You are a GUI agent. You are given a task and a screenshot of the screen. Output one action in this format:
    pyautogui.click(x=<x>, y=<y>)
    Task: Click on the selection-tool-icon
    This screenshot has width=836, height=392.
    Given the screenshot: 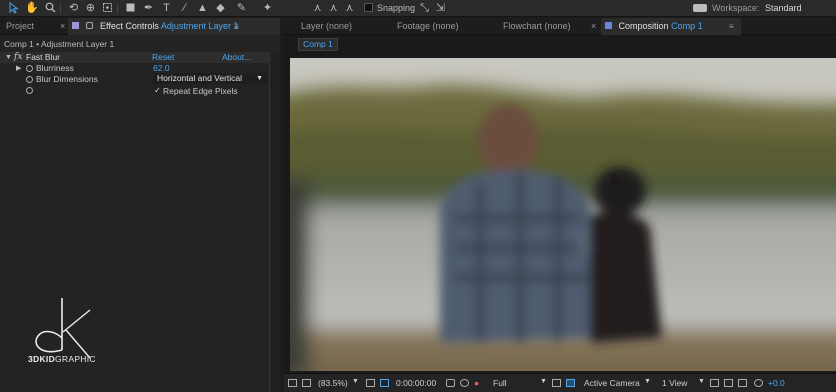 What is the action you would take?
    pyautogui.click(x=13, y=7)
    